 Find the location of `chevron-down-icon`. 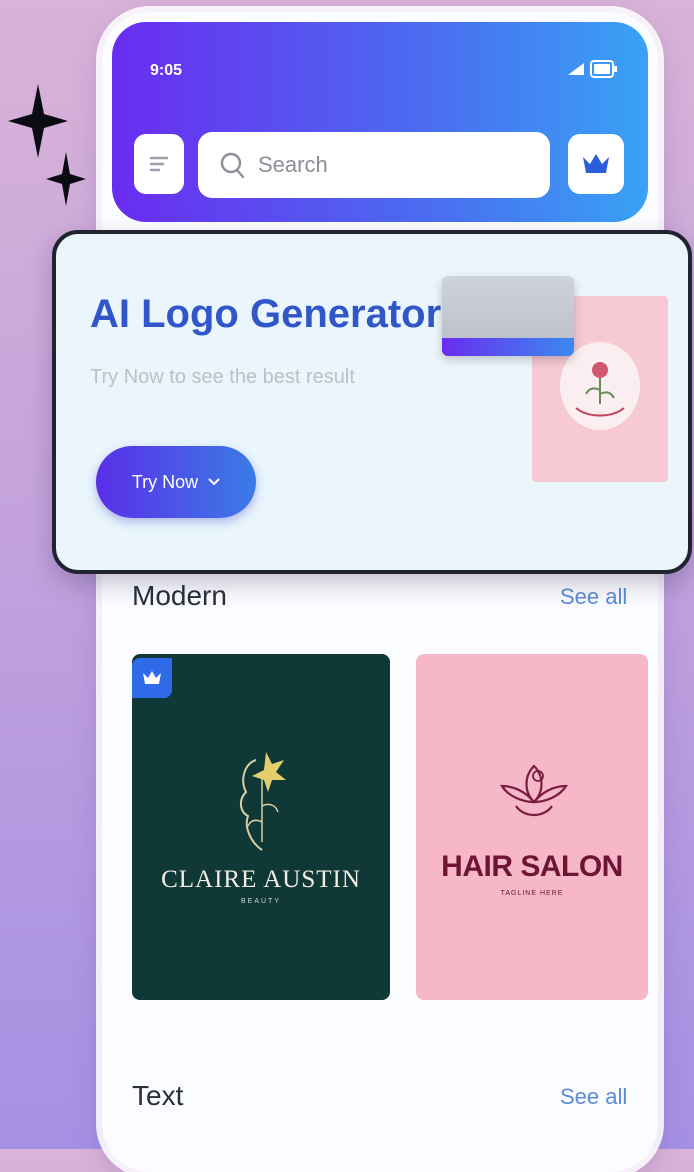

chevron-down-icon is located at coordinates (214, 482).